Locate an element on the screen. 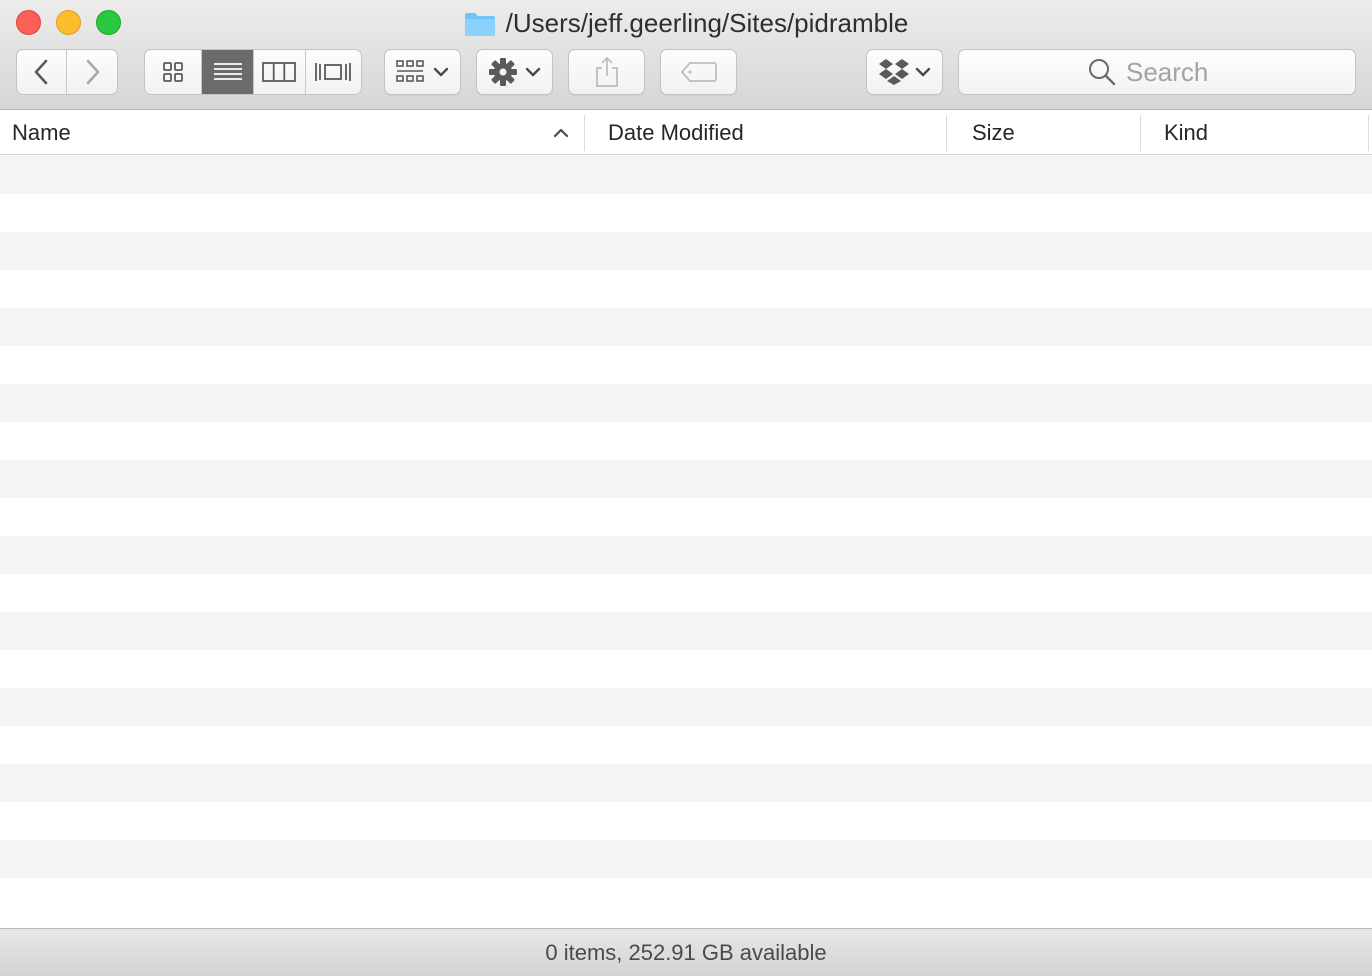  share-icon is located at coordinates (606, 71).